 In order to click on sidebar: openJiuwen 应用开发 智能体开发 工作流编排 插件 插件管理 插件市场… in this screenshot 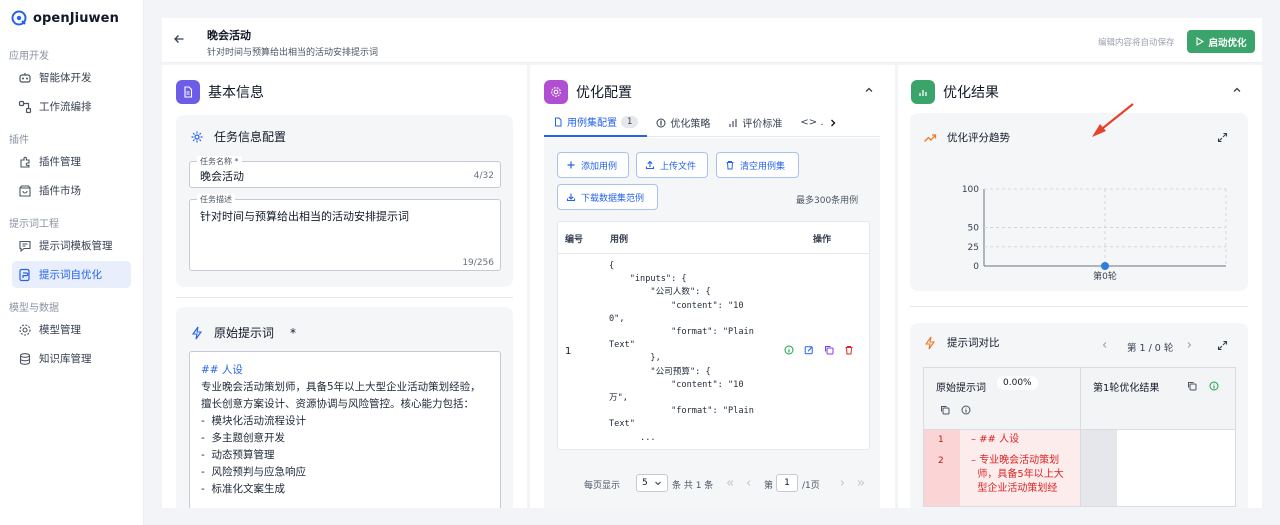, I will do `click(72, 262)`.